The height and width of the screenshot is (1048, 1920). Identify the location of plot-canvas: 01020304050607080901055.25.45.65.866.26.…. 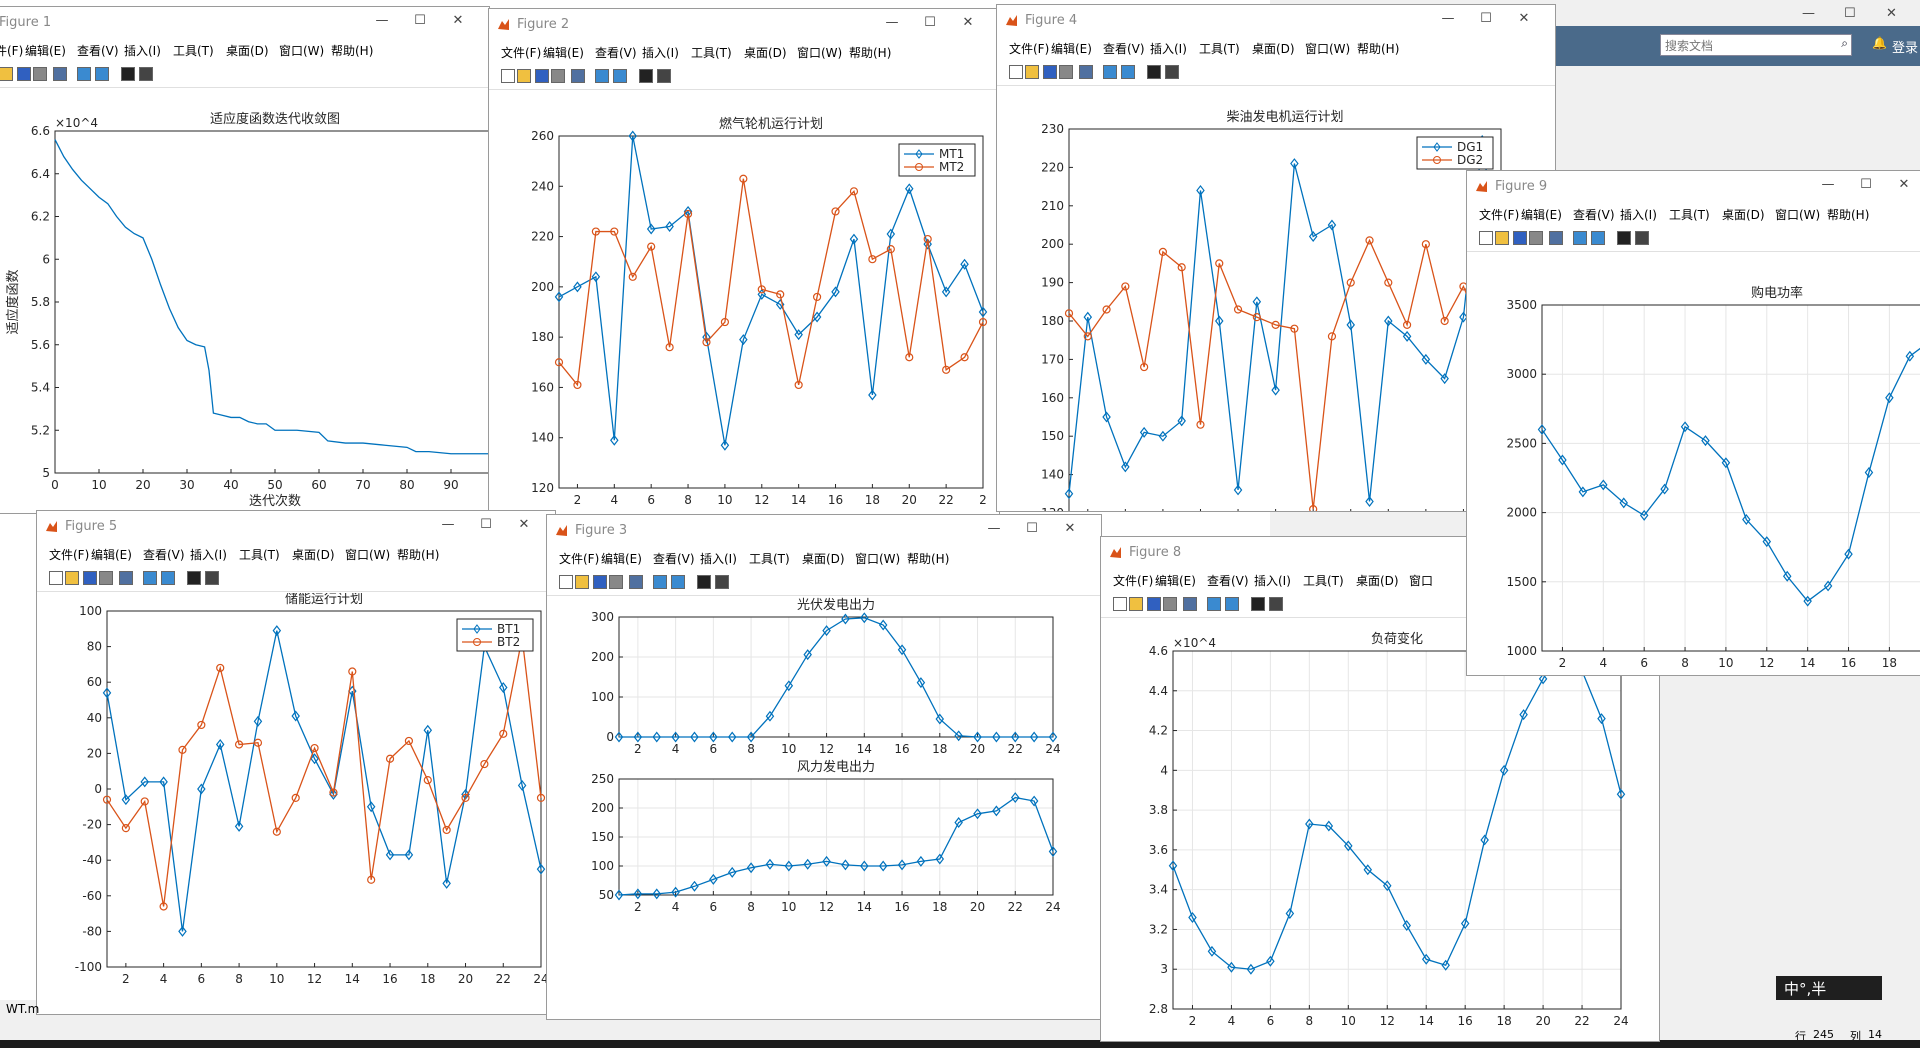
(245, 301).